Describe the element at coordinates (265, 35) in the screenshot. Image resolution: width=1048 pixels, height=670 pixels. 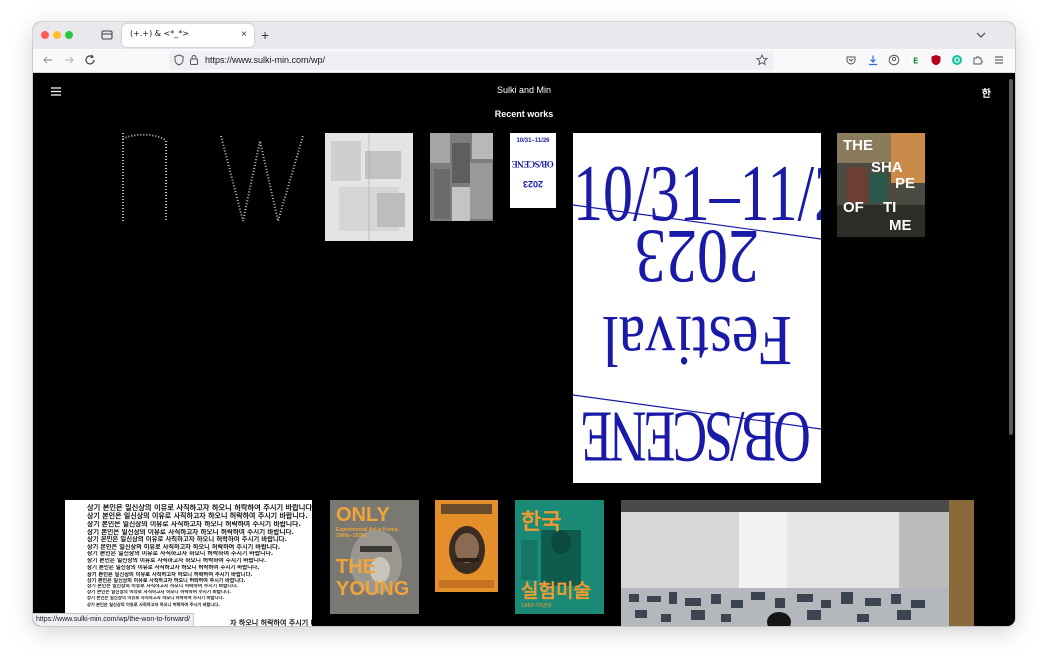
I see `new-tab-button: +` at that location.